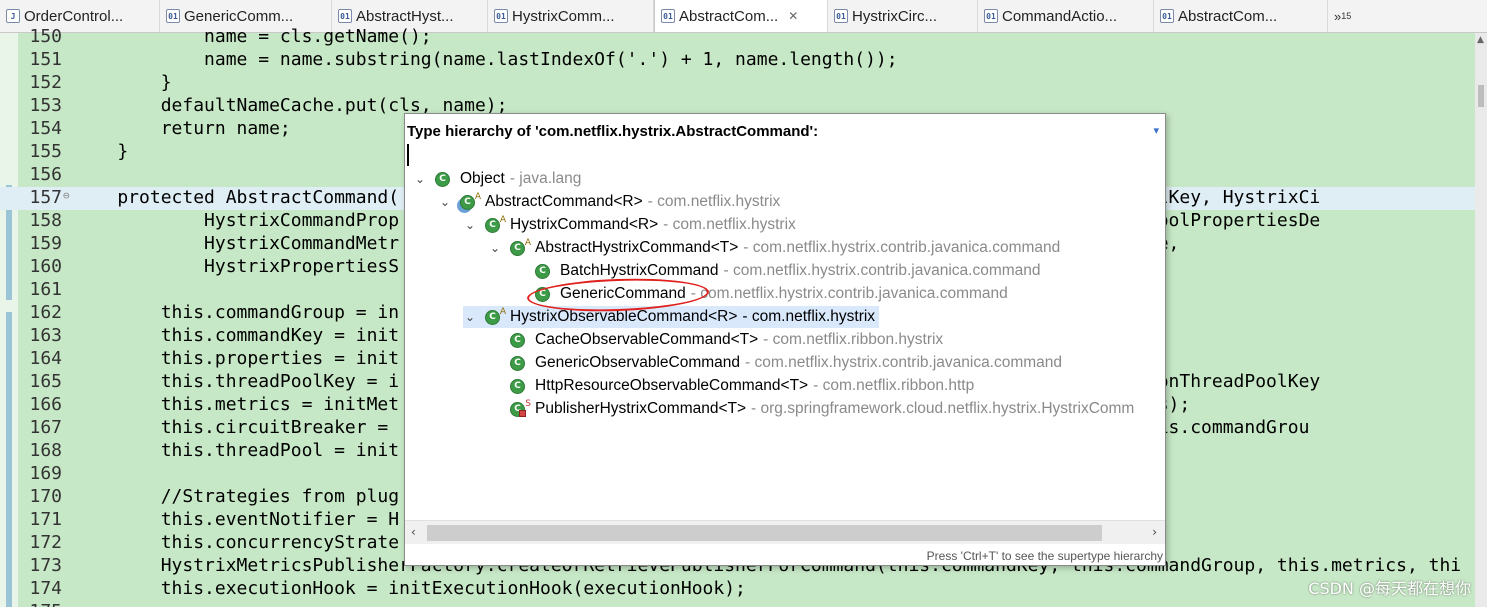 The width and height of the screenshot is (1487, 607). What do you see at coordinates (45, 36) in the screenshot?
I see `line-number: 150` at bounding box center [45, 36].